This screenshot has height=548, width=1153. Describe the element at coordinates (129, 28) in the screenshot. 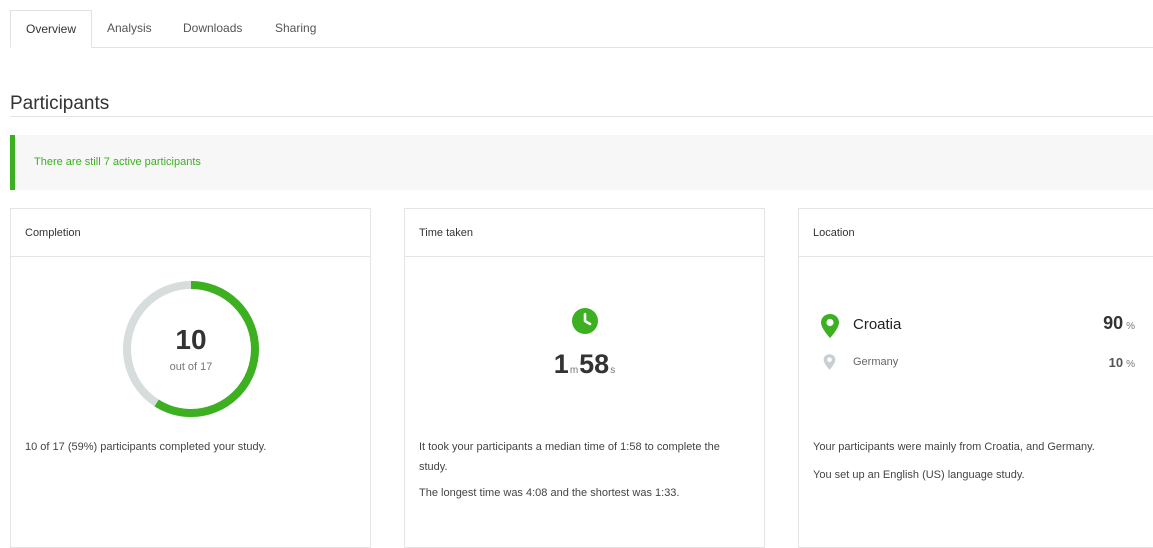

I see `tab-analysis: Analysis` at that location.